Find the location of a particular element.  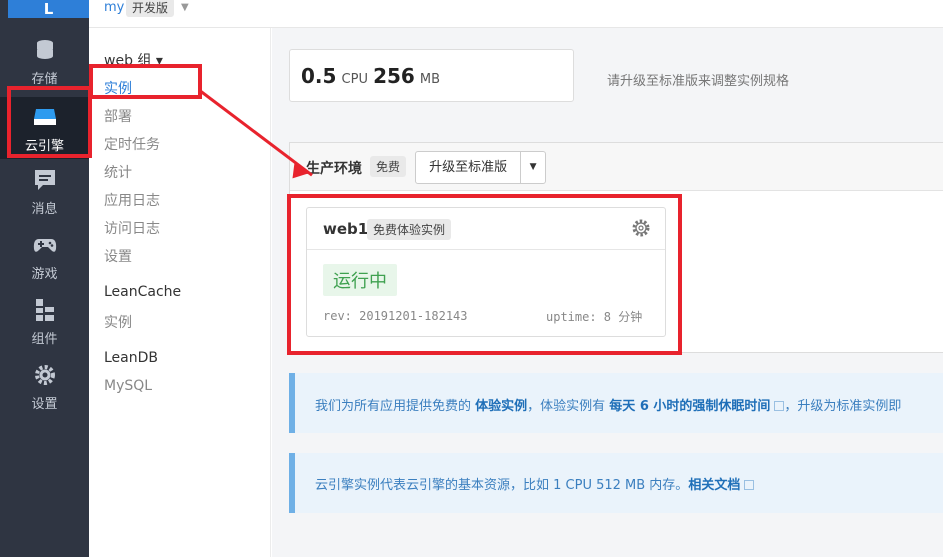

gamepad-icon is located at coordinates (44, 245).